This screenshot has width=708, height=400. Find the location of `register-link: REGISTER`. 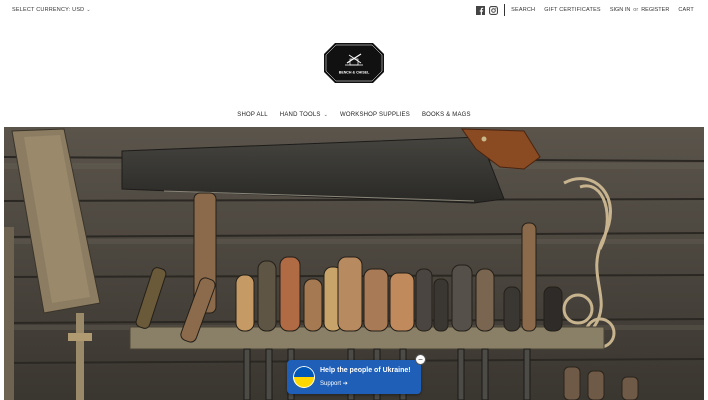

register-link: REGISTER is located at coordinates (655, 10).